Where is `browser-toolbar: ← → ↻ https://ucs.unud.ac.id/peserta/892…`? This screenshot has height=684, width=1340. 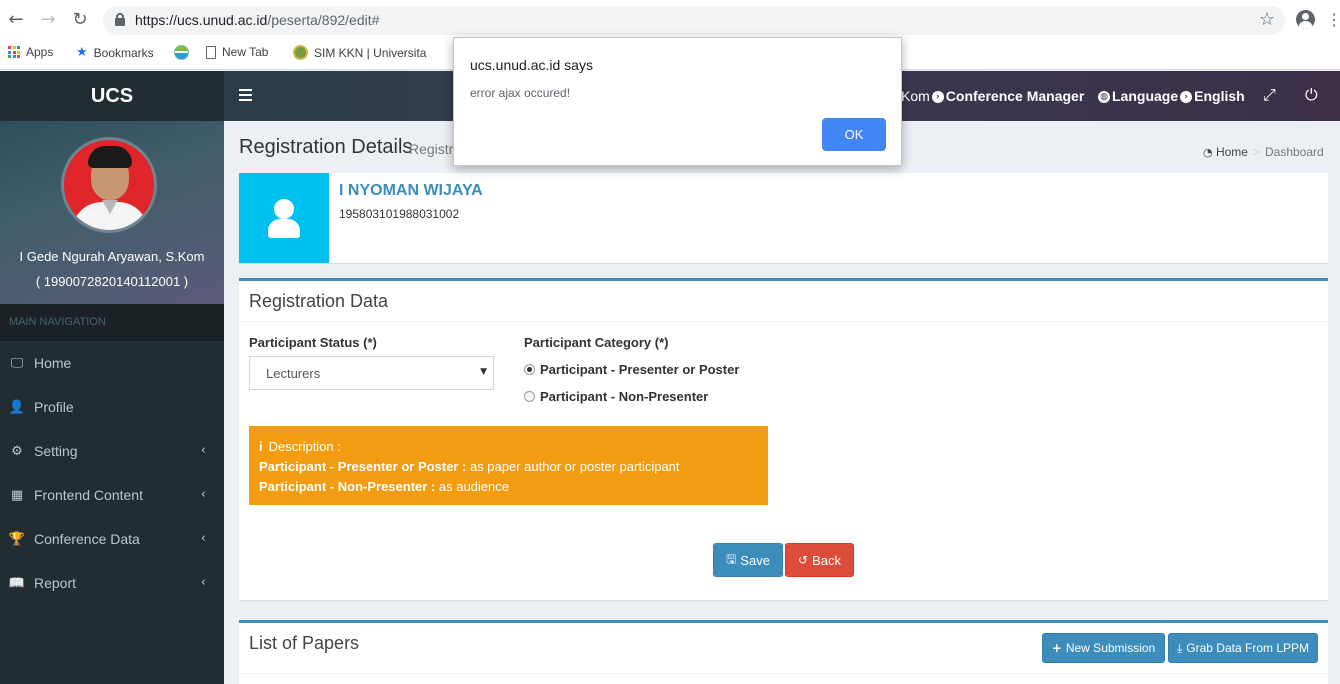 browser-toolbar: ← → ↻ https://ucs.unud.ac.id/peserta/892… is located at coordinates (670, 21).